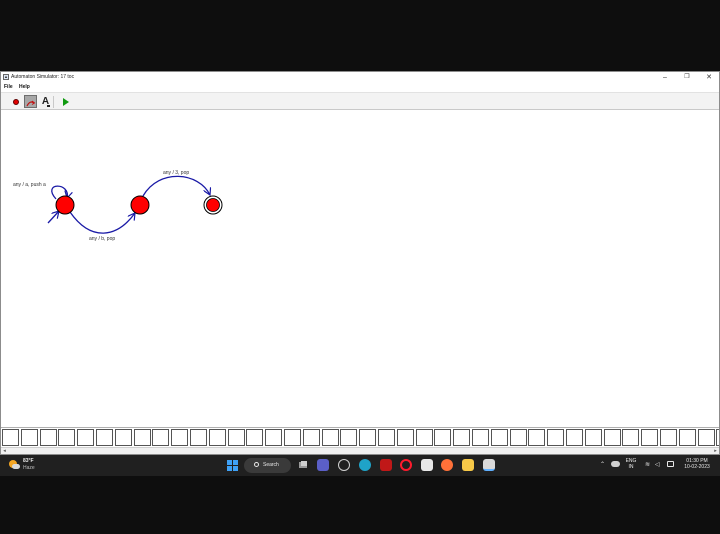 This screenshot has width=720, height=534. What do you see at coordinates (48, 106) in the screenshot?
I see `text-cursor-mark` at bounding box center [48, 106].